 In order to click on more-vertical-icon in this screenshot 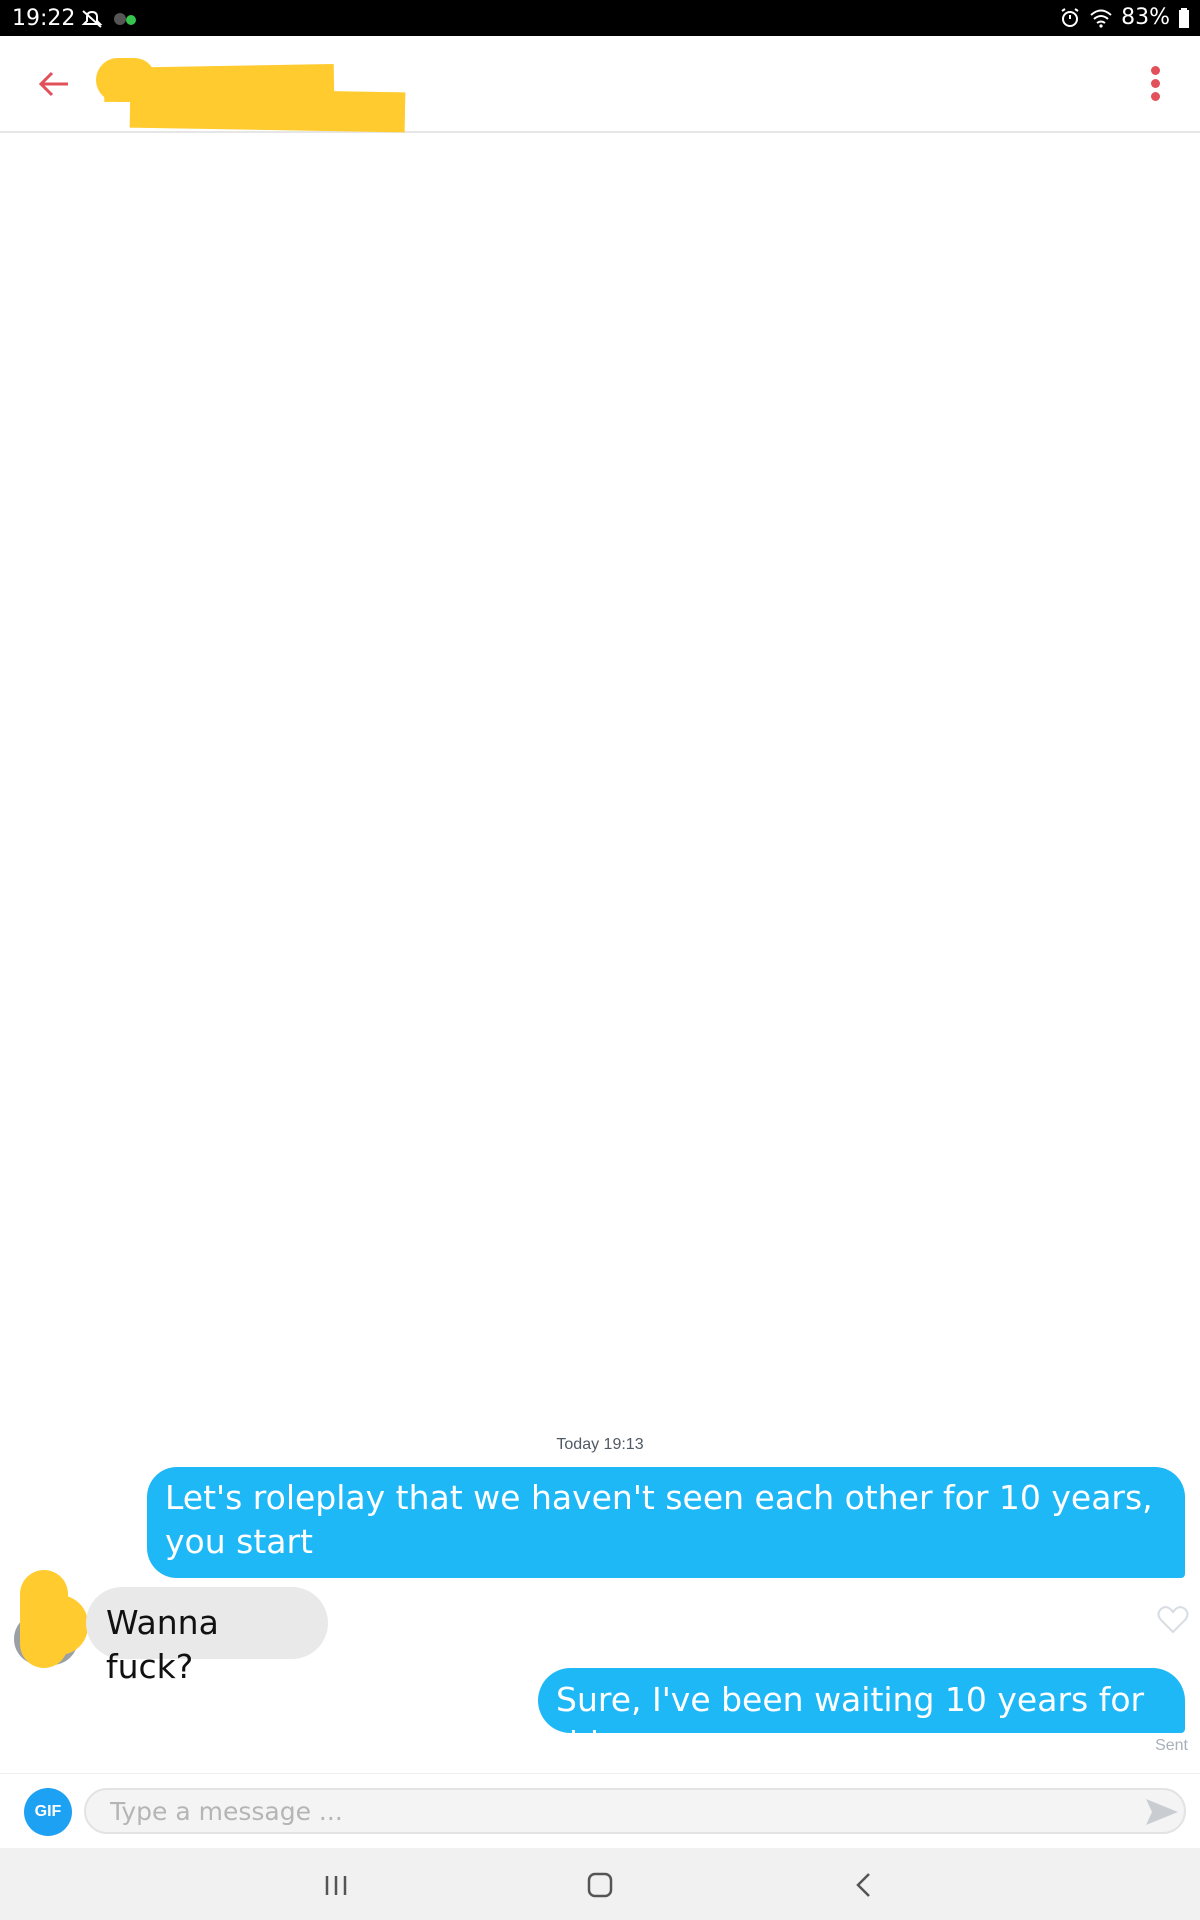, I will do `click(1155, 84)`.